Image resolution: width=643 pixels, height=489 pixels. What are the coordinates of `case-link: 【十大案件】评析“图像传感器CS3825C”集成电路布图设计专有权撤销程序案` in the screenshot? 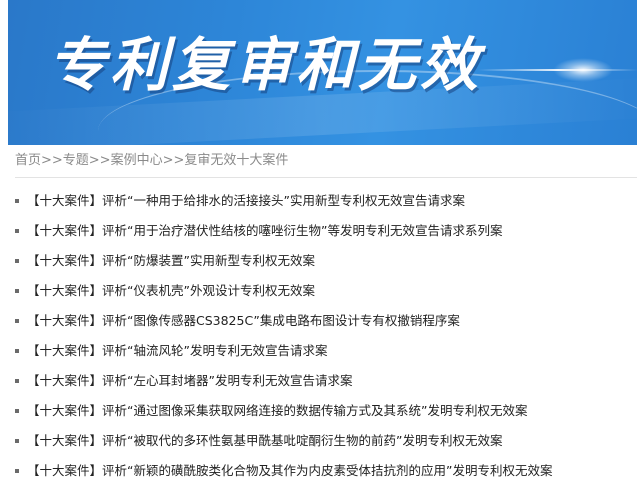 It's located at (243, 321).